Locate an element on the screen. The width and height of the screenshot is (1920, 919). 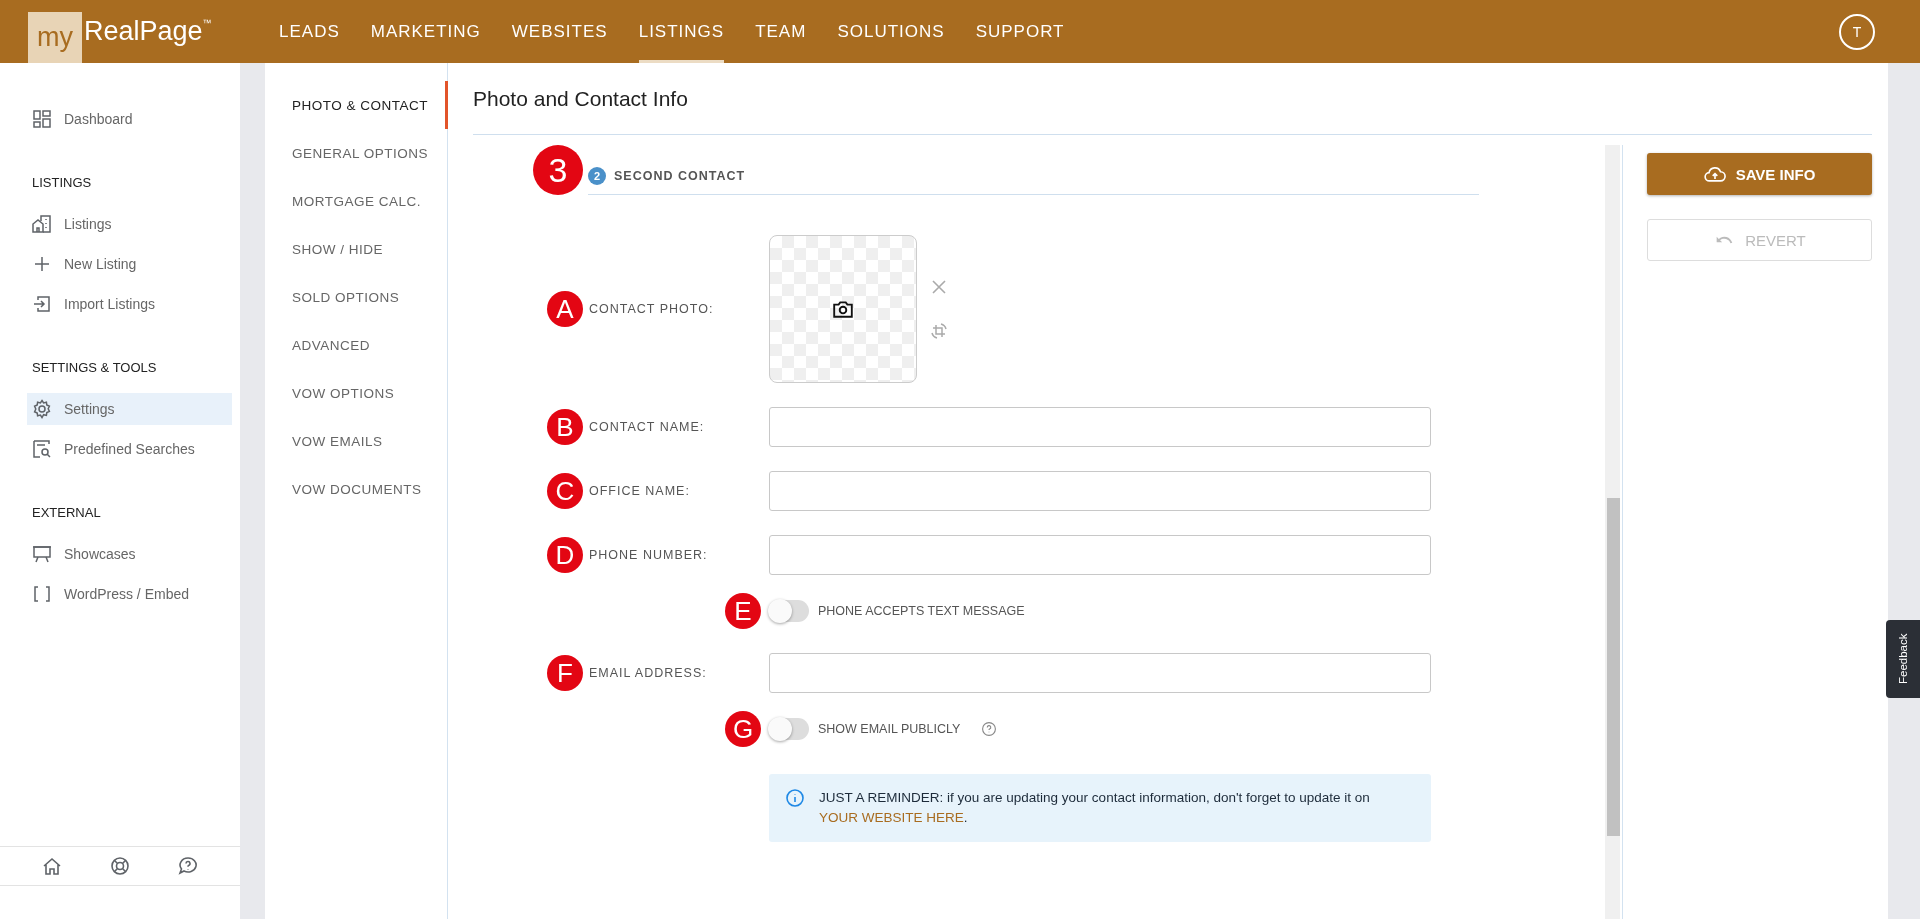
annotation-marker: F is located at coordinates (565, 673).